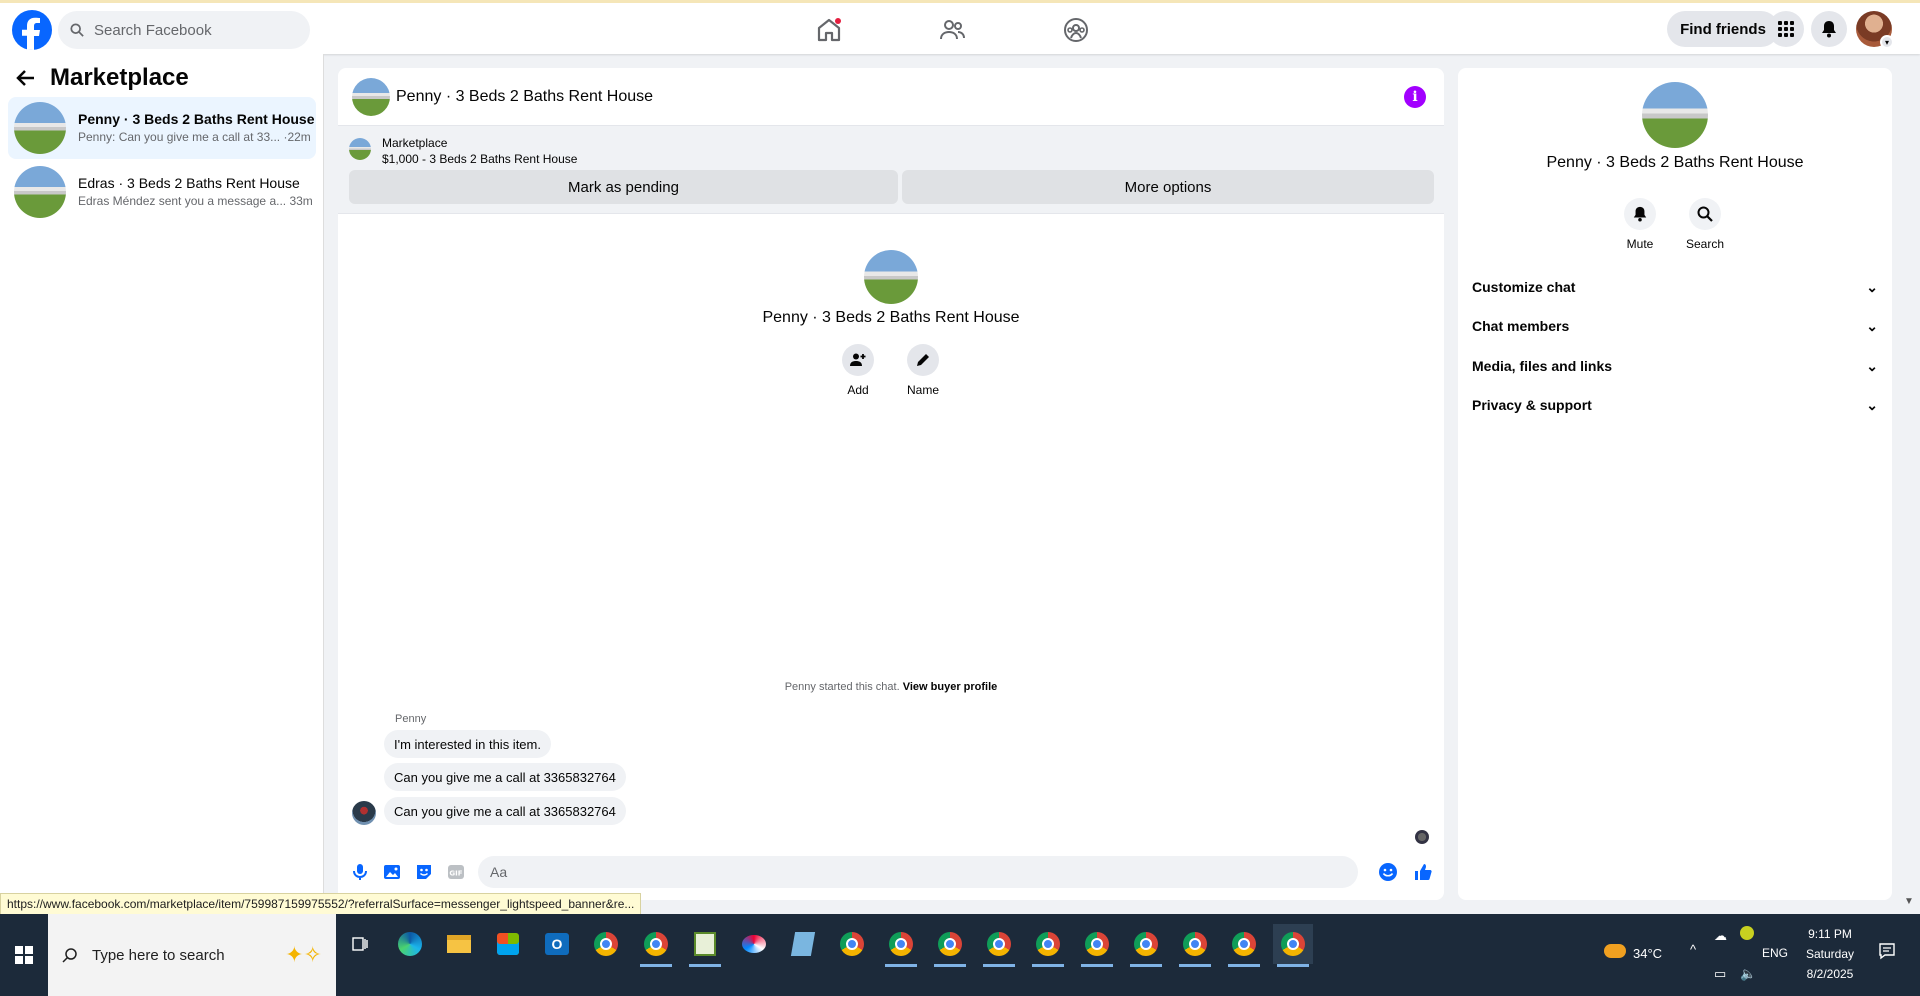  What do you see at coordinates (1829, 29) in the screenshot?
I see `notifications-button` at bounding box center [1829, 29].